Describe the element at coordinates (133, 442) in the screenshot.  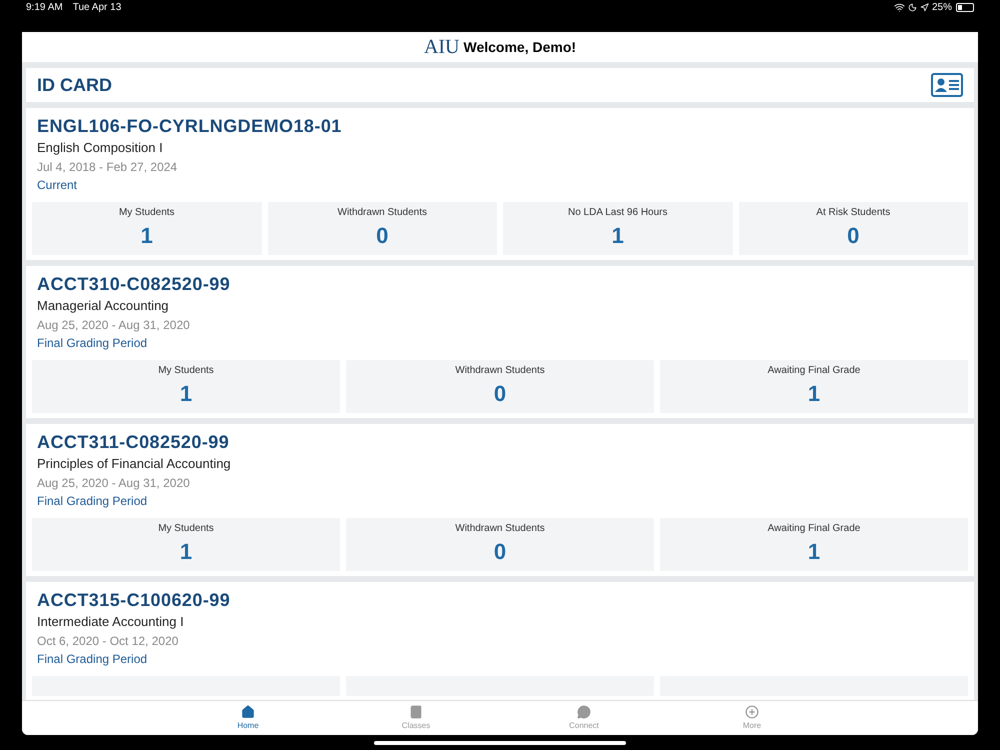
I see `course-code: ACCT311-C082520-99` at that location.